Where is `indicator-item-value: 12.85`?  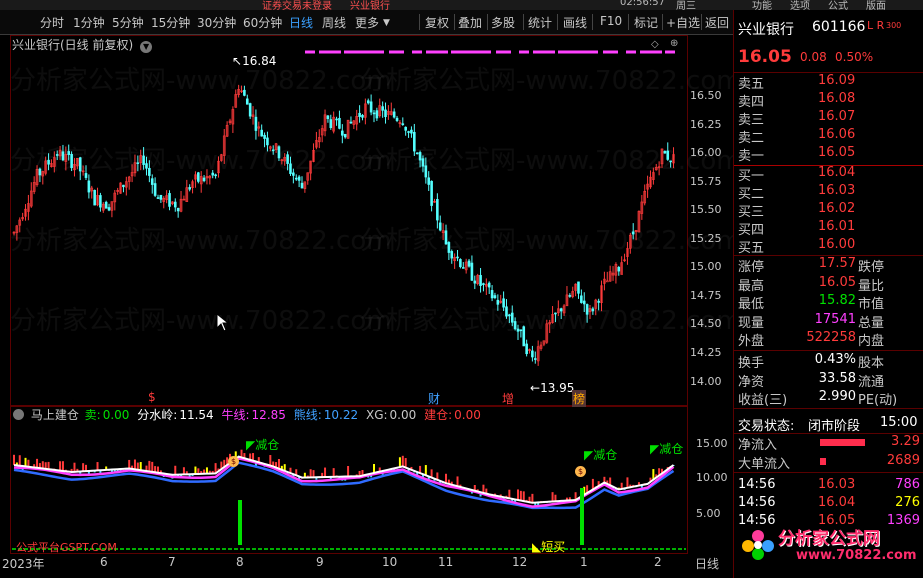
indicator-item-value: 12.85 is located at coordinates (268, 415).